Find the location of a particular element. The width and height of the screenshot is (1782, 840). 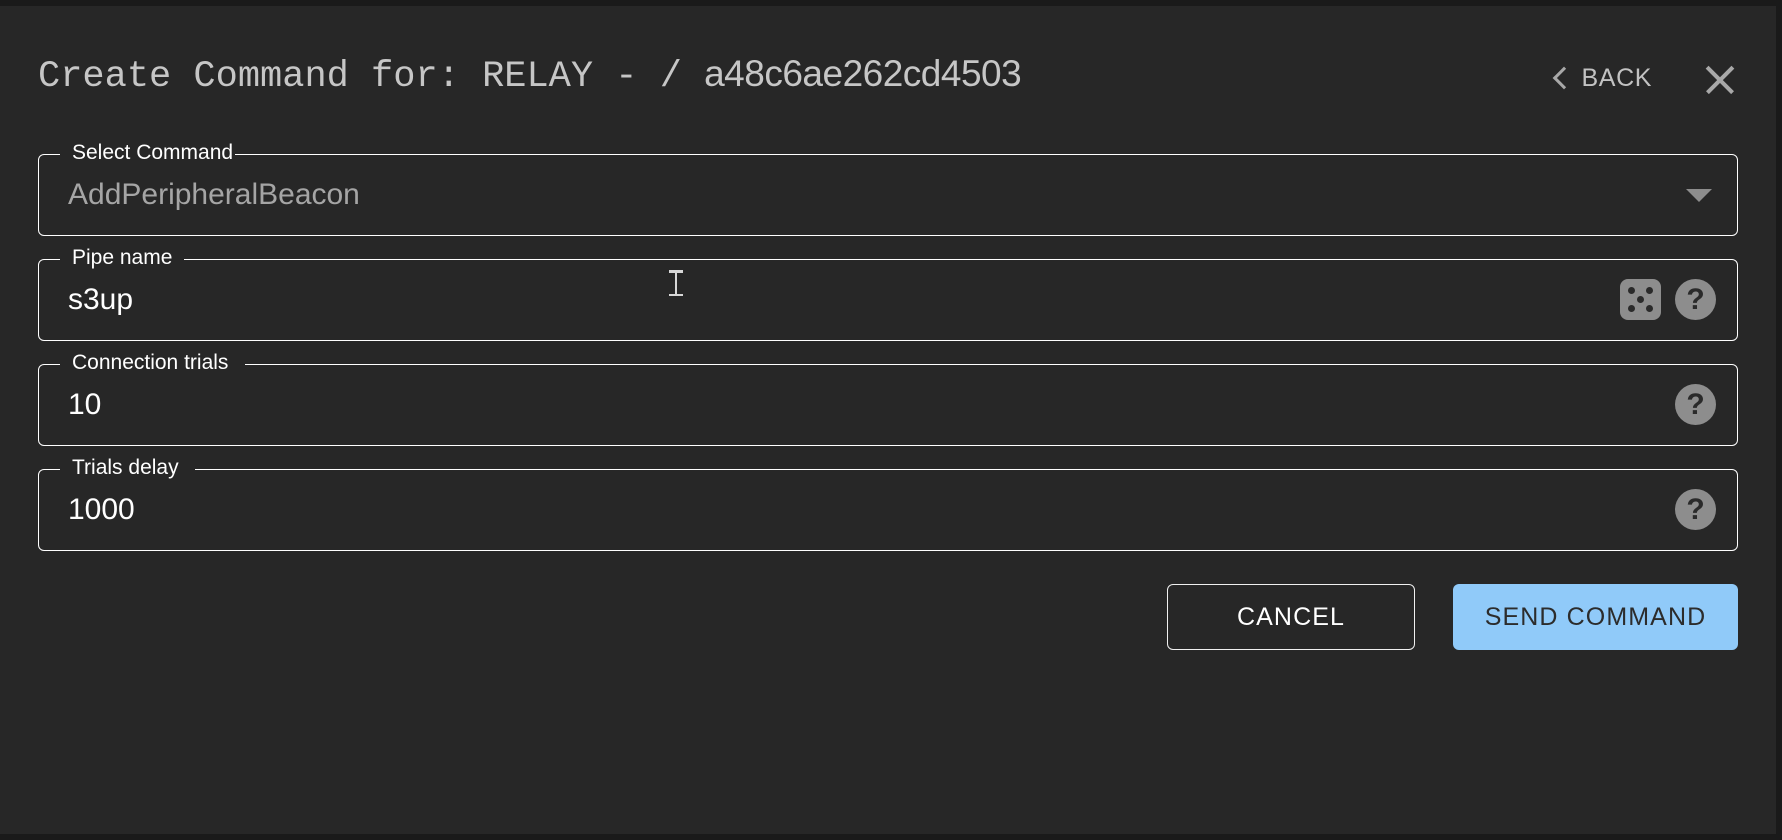

chevron-left-icon is located at coordinates (1563, 77).